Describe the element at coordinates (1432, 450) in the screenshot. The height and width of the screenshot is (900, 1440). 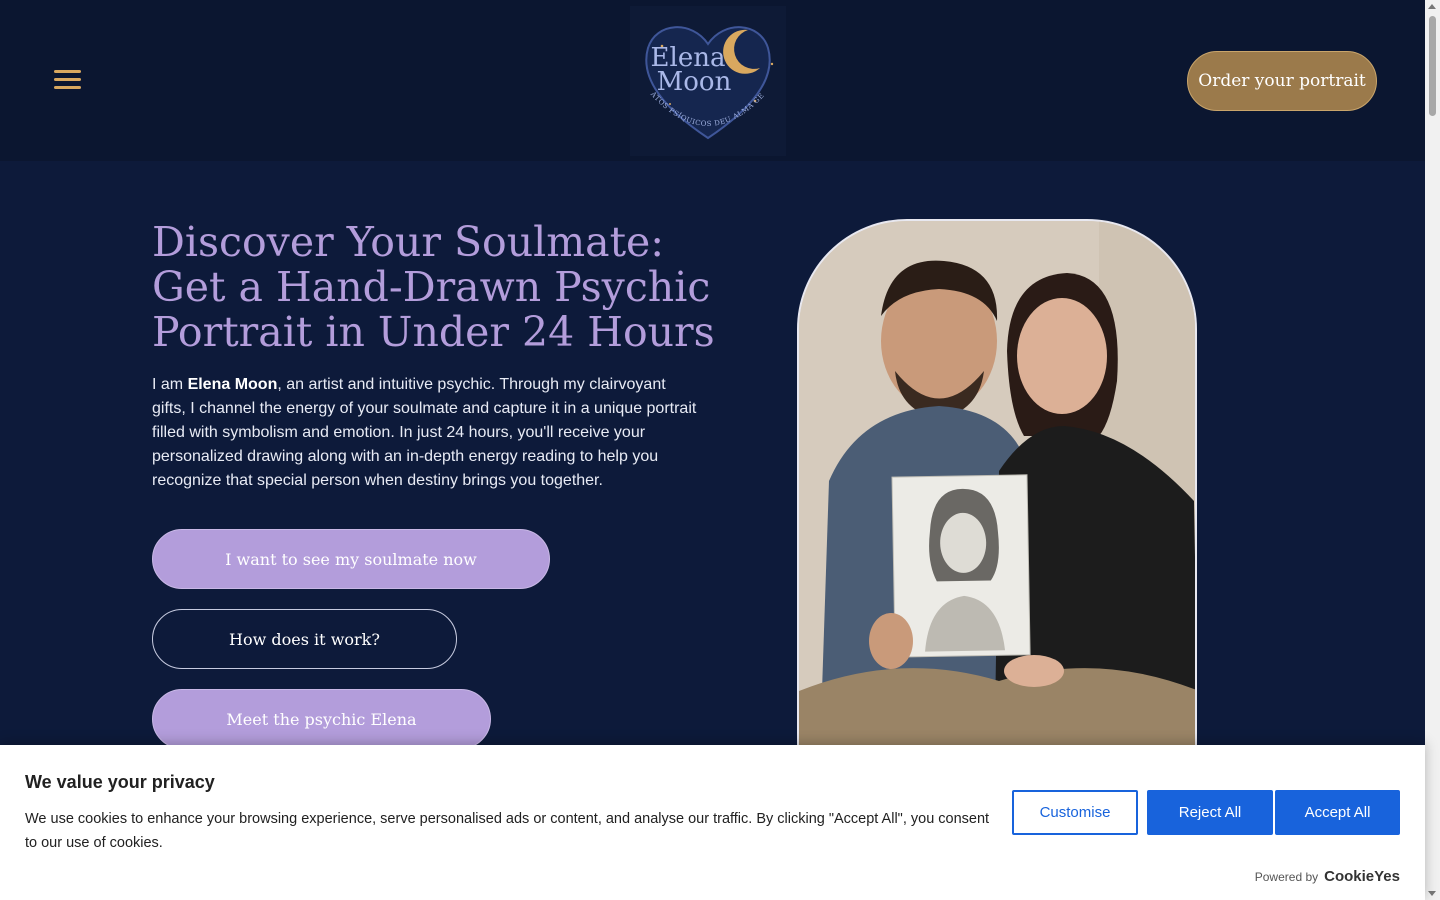
I see `page-scrollbar` at that location.